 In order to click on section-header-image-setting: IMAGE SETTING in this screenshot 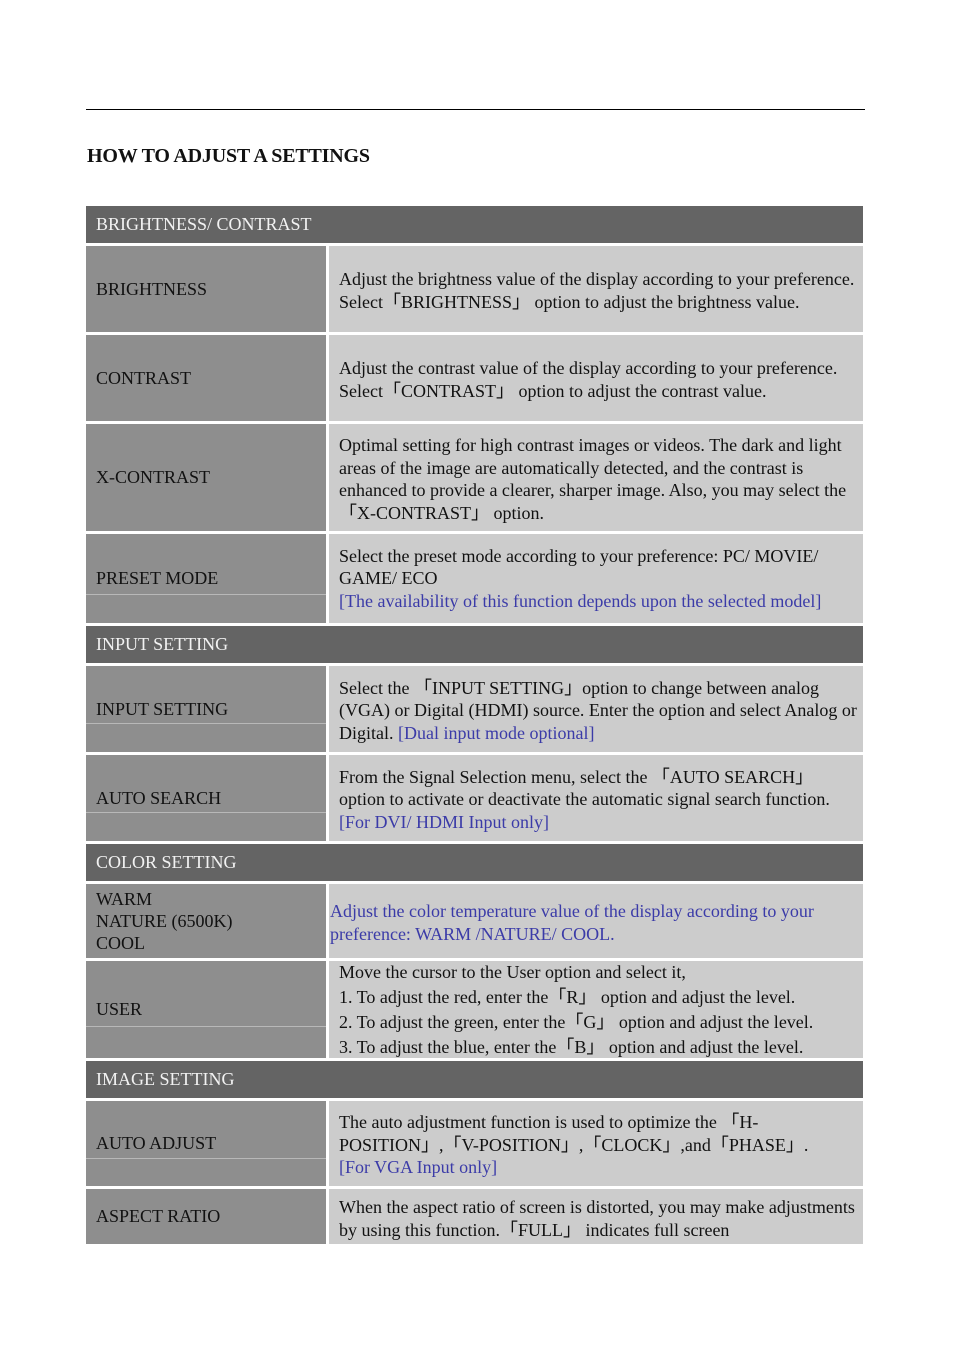, I will do `click(474, 1079)`.